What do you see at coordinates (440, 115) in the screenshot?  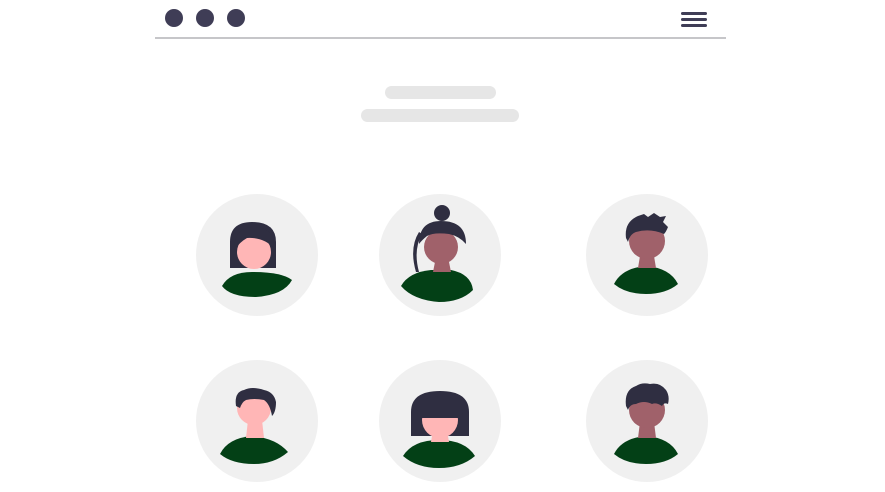 I see `subheading-placeholder` at bounding box center [440, 115].